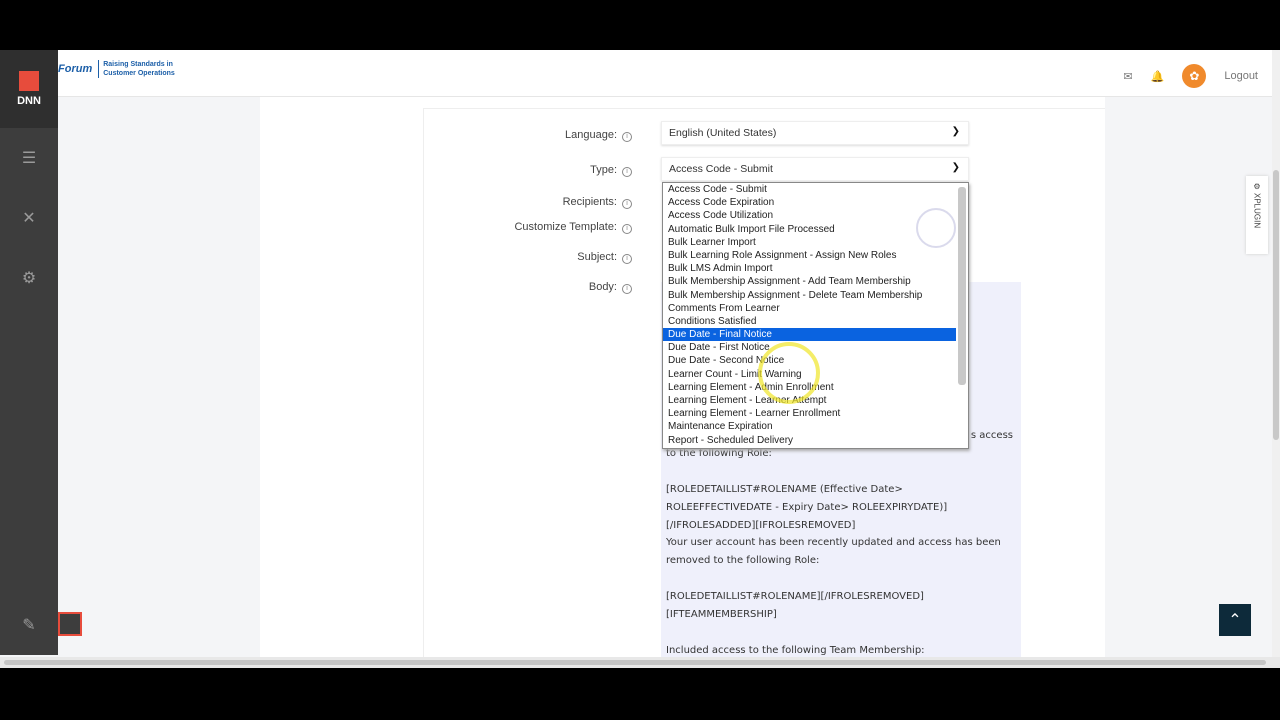  What do you see at coordinates (809, 229) in the screenshot?
I see `dropdown-option: Automatic Bulk Import File Processed` at bounding box center [809, 229].